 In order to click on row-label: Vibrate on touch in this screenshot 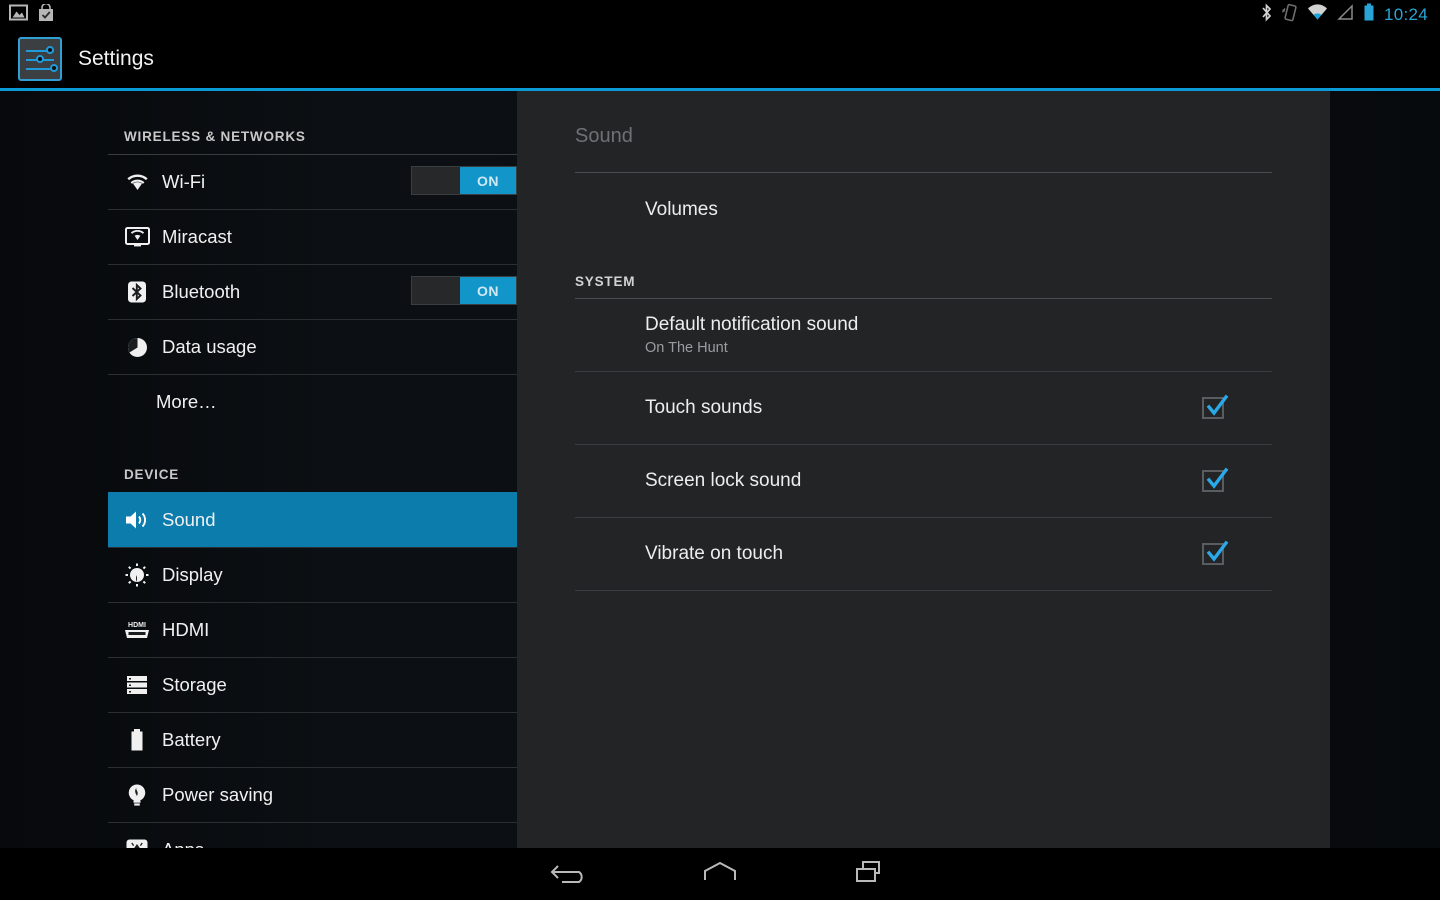, I will do `click(714, 553)`.